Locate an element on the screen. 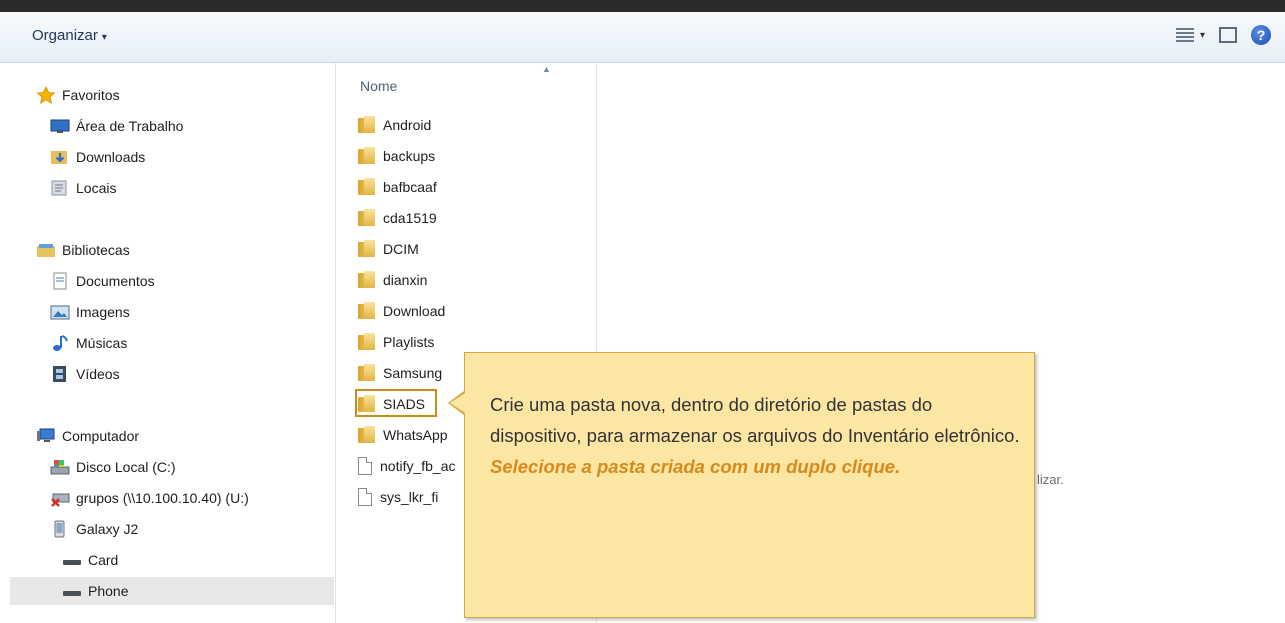 Image resolution: width=1285 pixels, height=623 pixels. star-icon is located at coordinates (46, 95).